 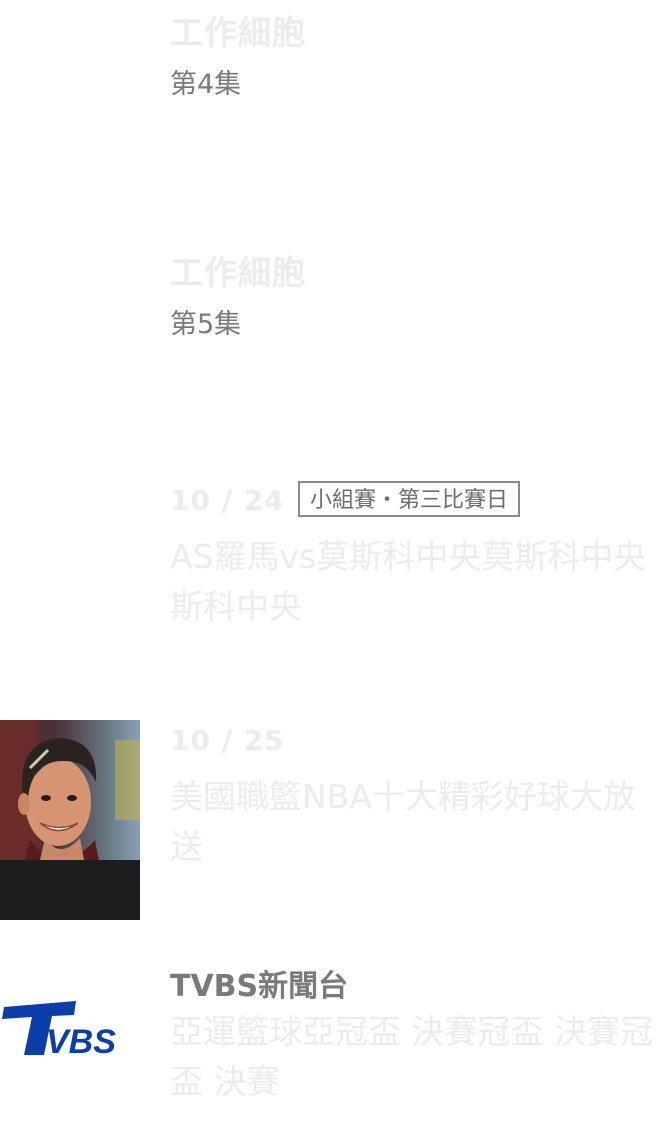 I want to click on episode-label: 第5集, so click(x=206, y=324).